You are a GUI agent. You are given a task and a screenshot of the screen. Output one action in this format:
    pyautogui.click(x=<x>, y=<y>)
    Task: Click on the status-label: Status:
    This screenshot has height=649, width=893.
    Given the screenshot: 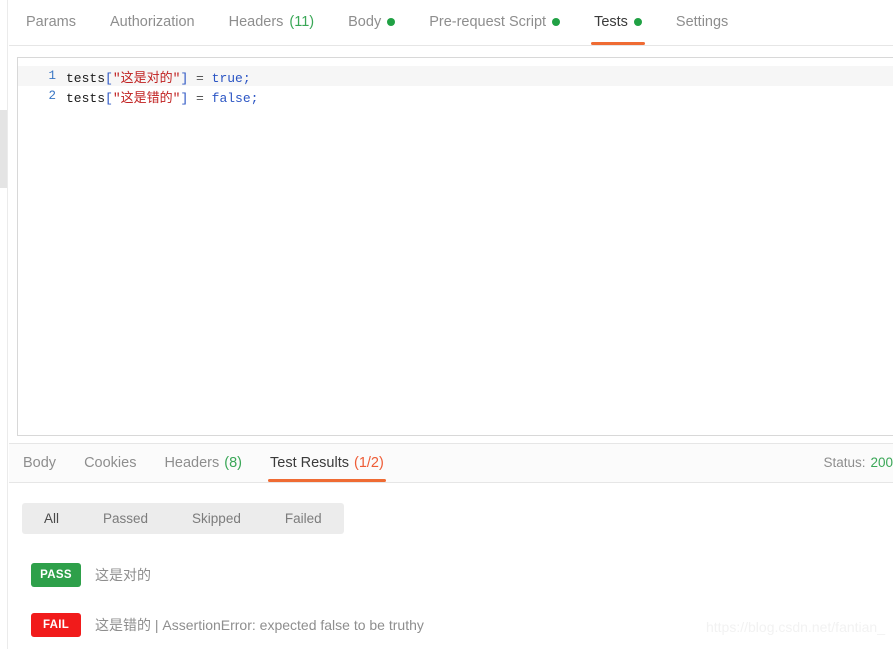 What is the action you would take?
    pyautogui.click(x=844, y=462)
    